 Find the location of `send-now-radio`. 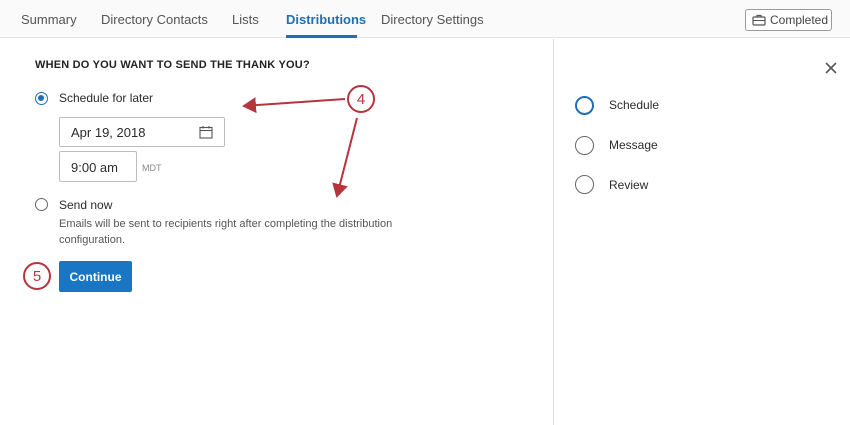

send-now-radio is located at coordinates (41, 204).